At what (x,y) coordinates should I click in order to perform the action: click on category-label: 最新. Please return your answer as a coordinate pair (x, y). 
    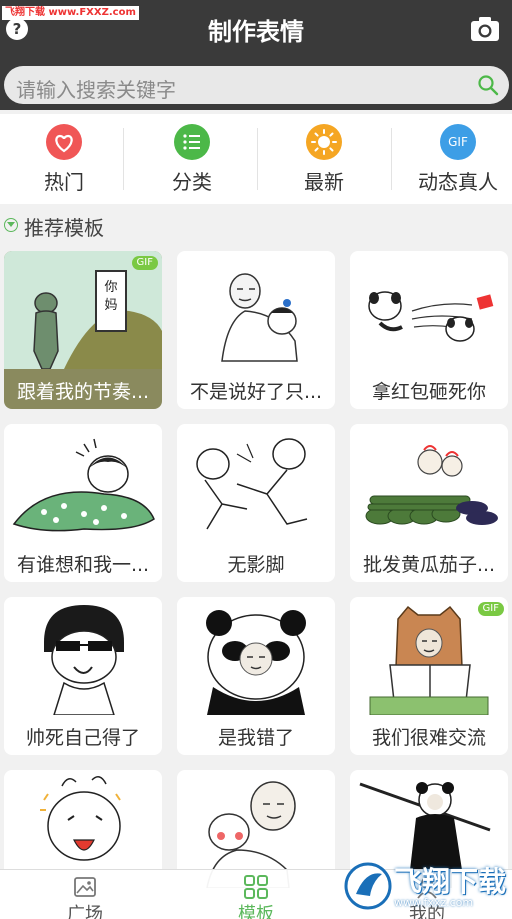
    Looking at the image, I should click on (324, 182).